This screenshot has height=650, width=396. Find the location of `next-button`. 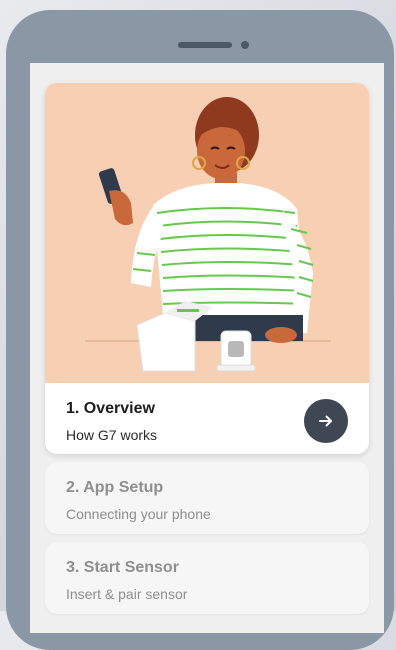

next-button is located at coordinates (326, 421).